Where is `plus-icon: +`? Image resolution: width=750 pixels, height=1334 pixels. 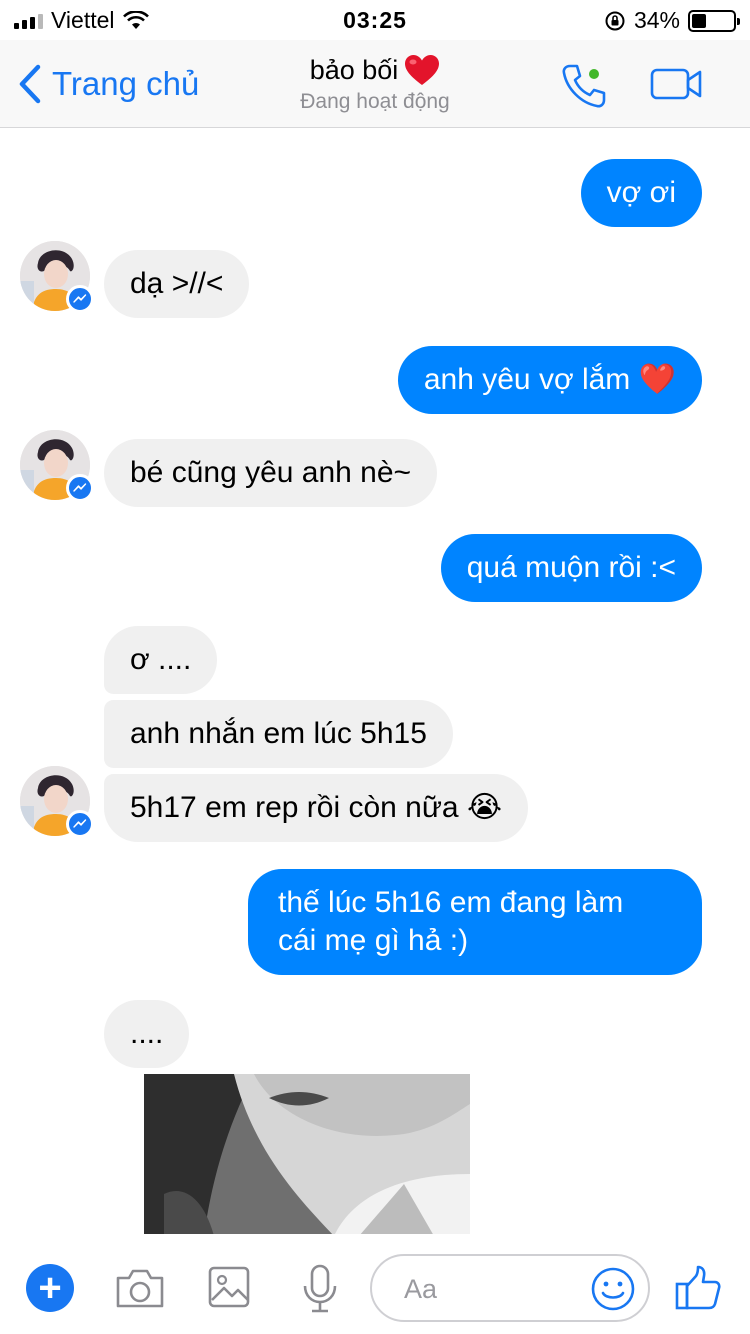 plus-icon: + is located at coordinates (50, 1288).